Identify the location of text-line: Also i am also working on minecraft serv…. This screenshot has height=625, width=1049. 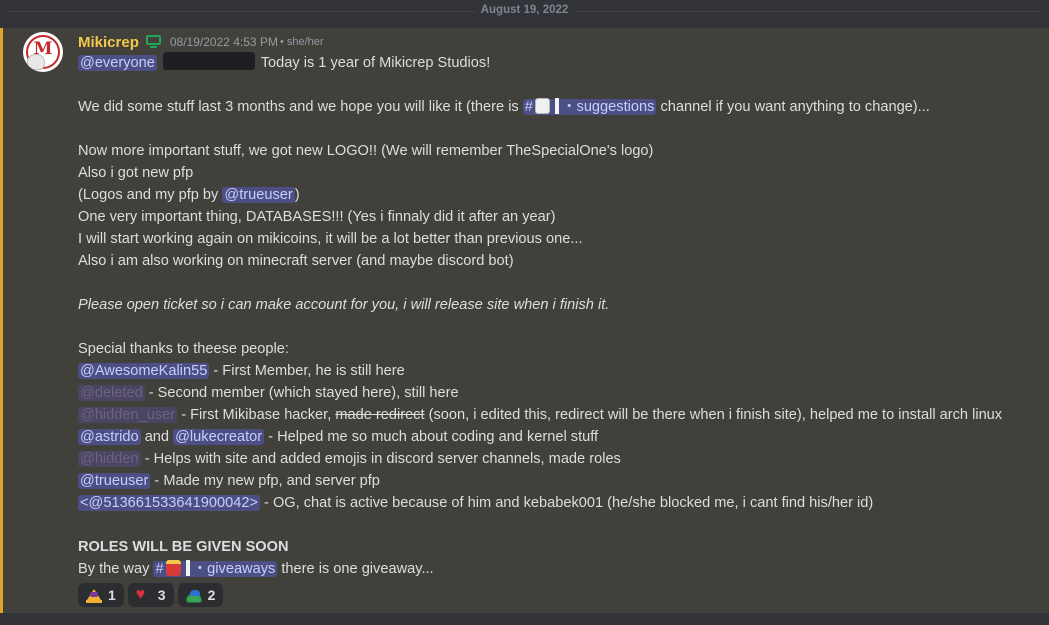
(296, 261).